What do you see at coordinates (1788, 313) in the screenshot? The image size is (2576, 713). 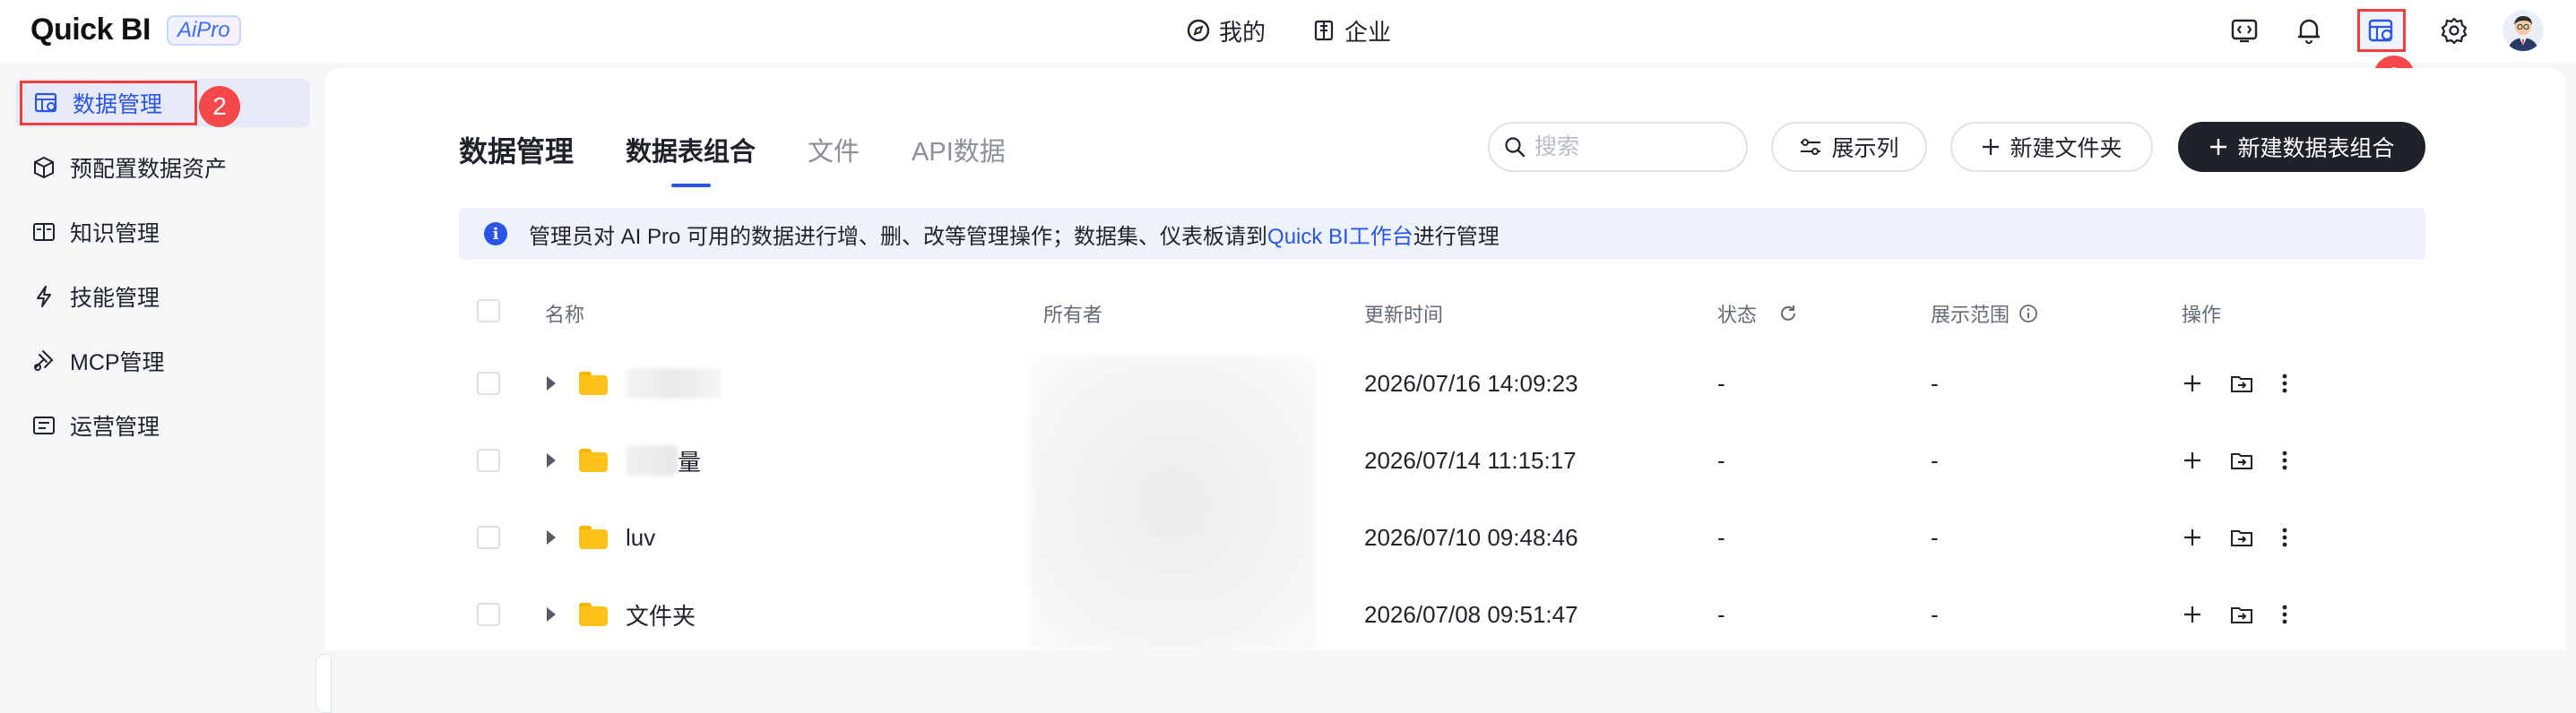 I see `refresh-icon` at bounding box center [1788, 313].